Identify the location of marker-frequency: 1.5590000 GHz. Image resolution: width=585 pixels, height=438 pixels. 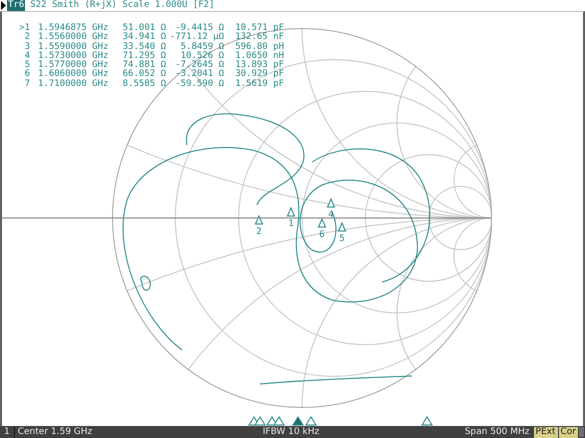
(74, 47).